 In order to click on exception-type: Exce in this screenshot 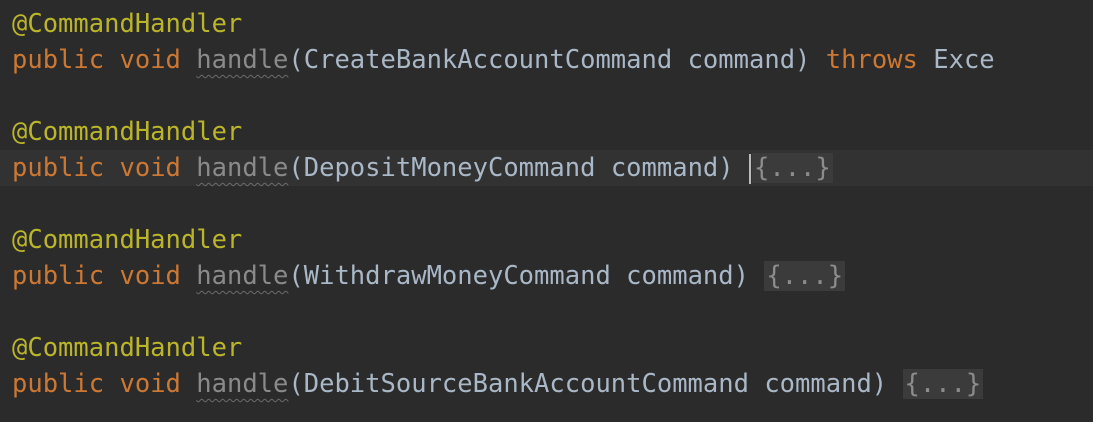, I will do `click(963, 60)`.